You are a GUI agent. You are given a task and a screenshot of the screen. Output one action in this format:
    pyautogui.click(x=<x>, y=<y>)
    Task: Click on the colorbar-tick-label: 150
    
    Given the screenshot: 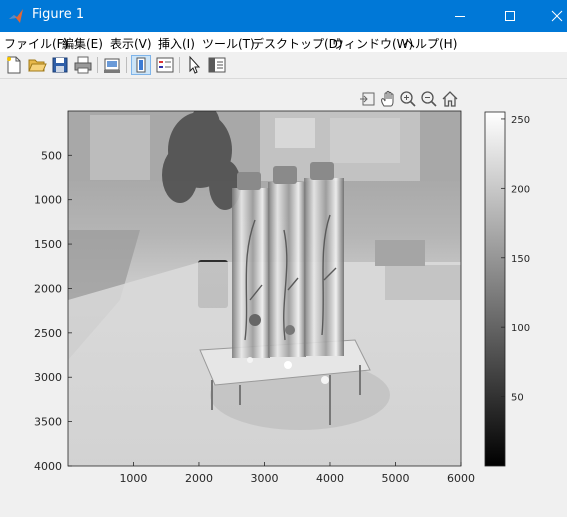 What is the action you would take?
    pyautogui.click(x=520, y=259)
    